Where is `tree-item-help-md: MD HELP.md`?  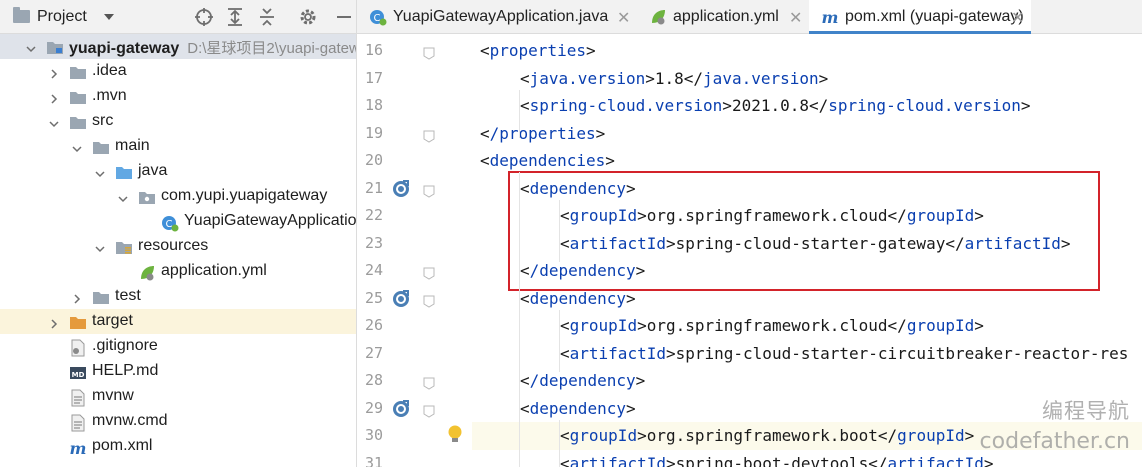 tree-item-help-md: MD HELP.md is located at coordinates (178, 371).